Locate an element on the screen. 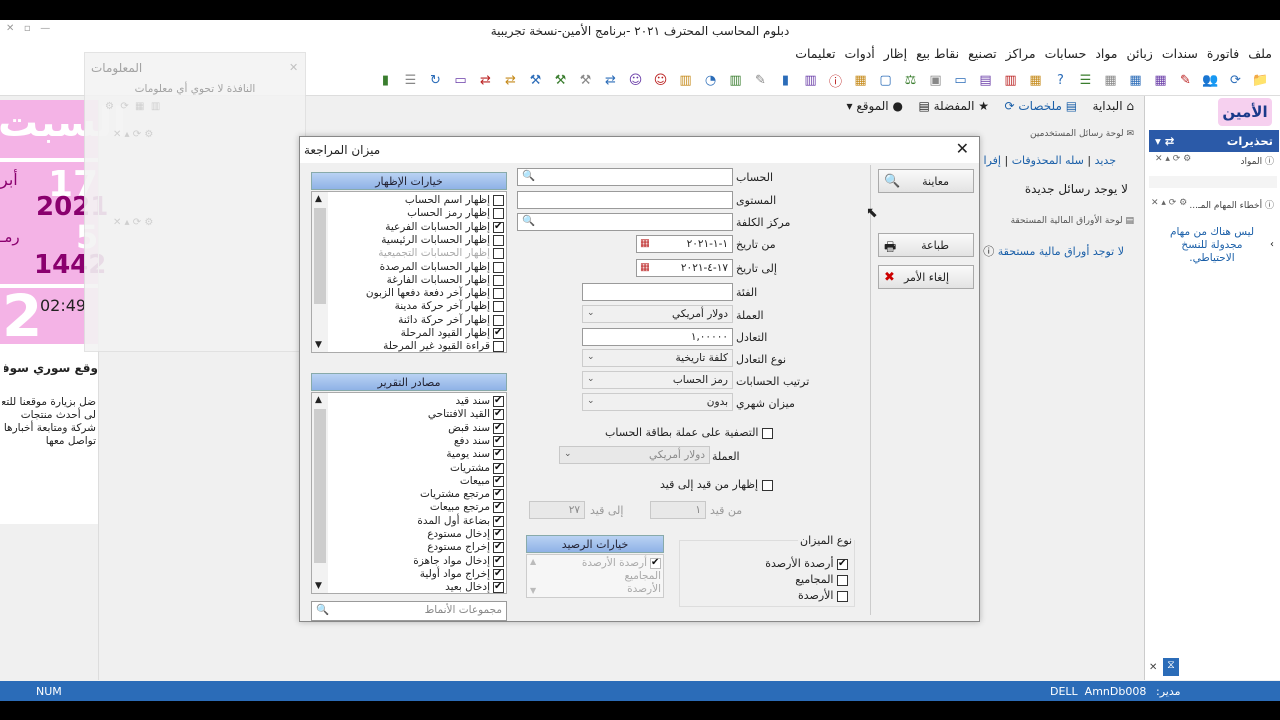  level-input is located at coordinates (625, 200).